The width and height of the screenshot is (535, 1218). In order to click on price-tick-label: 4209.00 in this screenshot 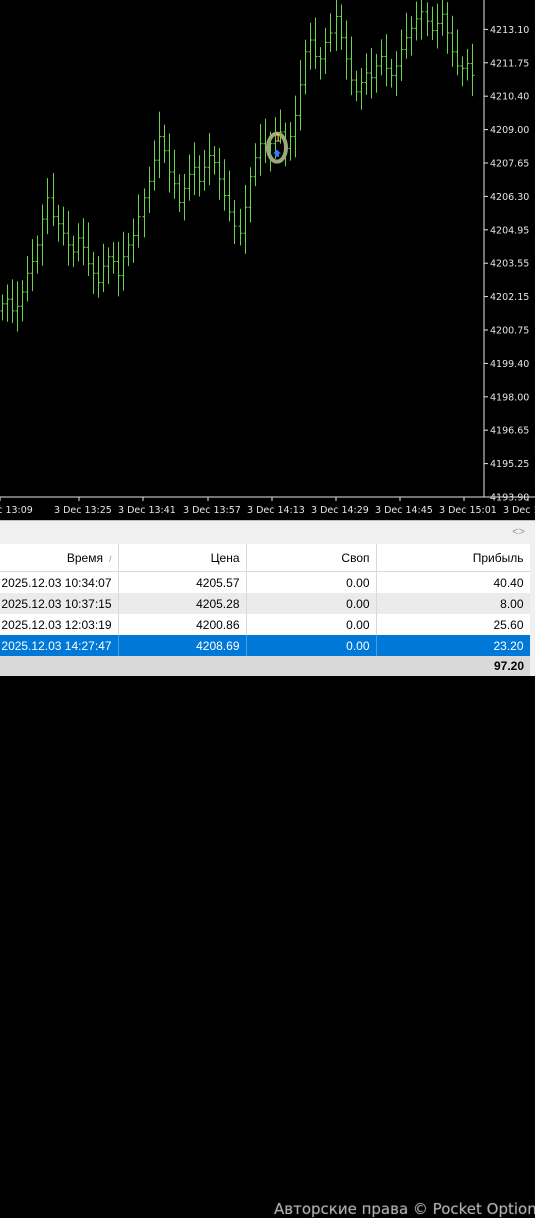, I will do `click(509, 130)`.